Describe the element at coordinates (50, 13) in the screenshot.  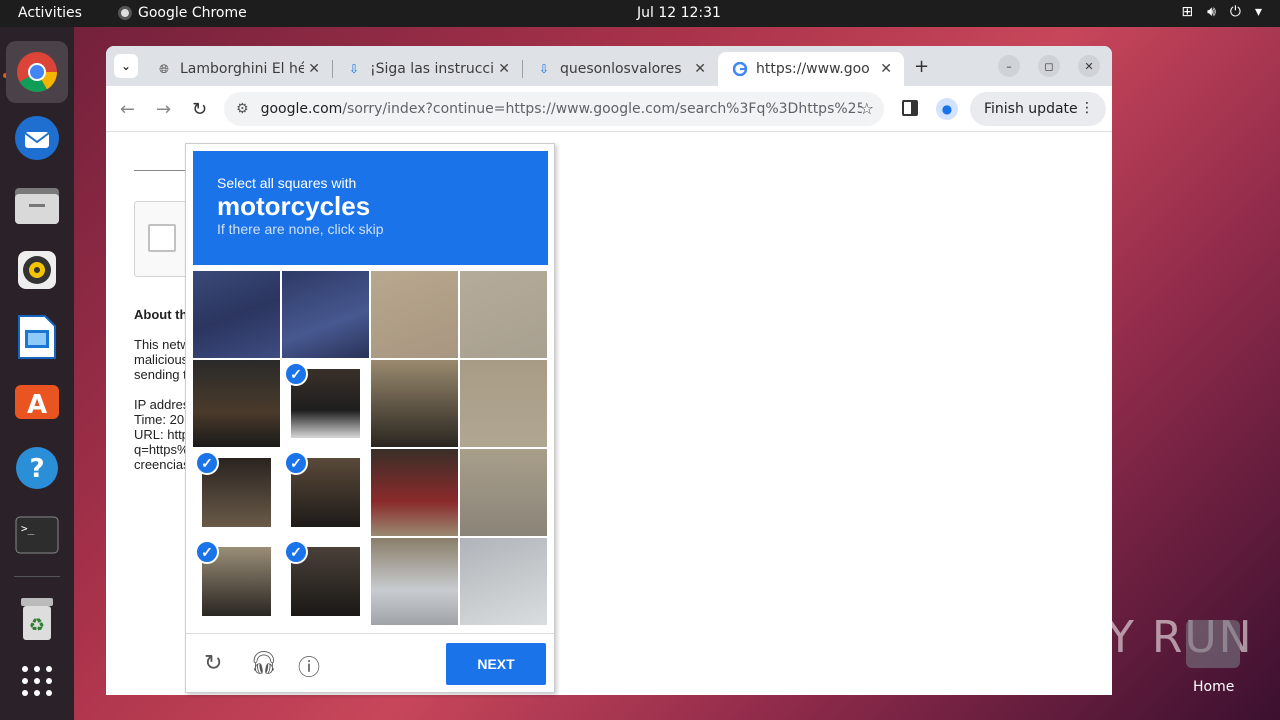
I see `activities-button: Activities` at that location.